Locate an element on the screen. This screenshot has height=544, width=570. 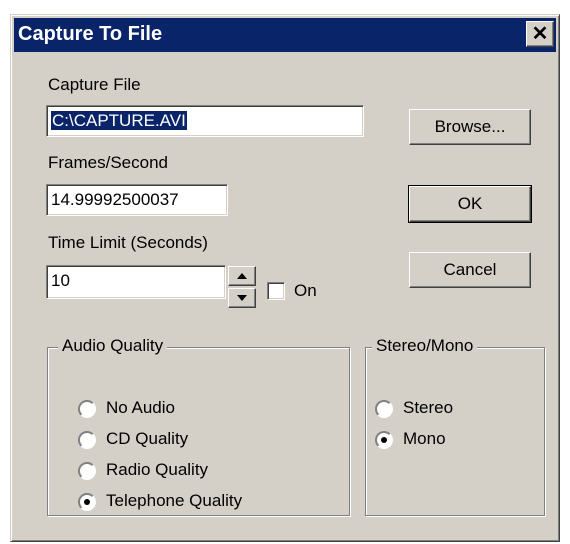
radio-label: Radio Quality is located at coordinates (157, 469).